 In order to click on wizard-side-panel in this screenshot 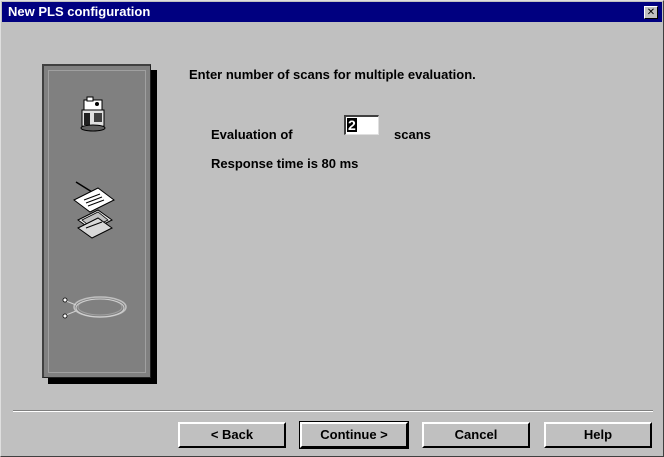, I will do `click(96, 221)`.